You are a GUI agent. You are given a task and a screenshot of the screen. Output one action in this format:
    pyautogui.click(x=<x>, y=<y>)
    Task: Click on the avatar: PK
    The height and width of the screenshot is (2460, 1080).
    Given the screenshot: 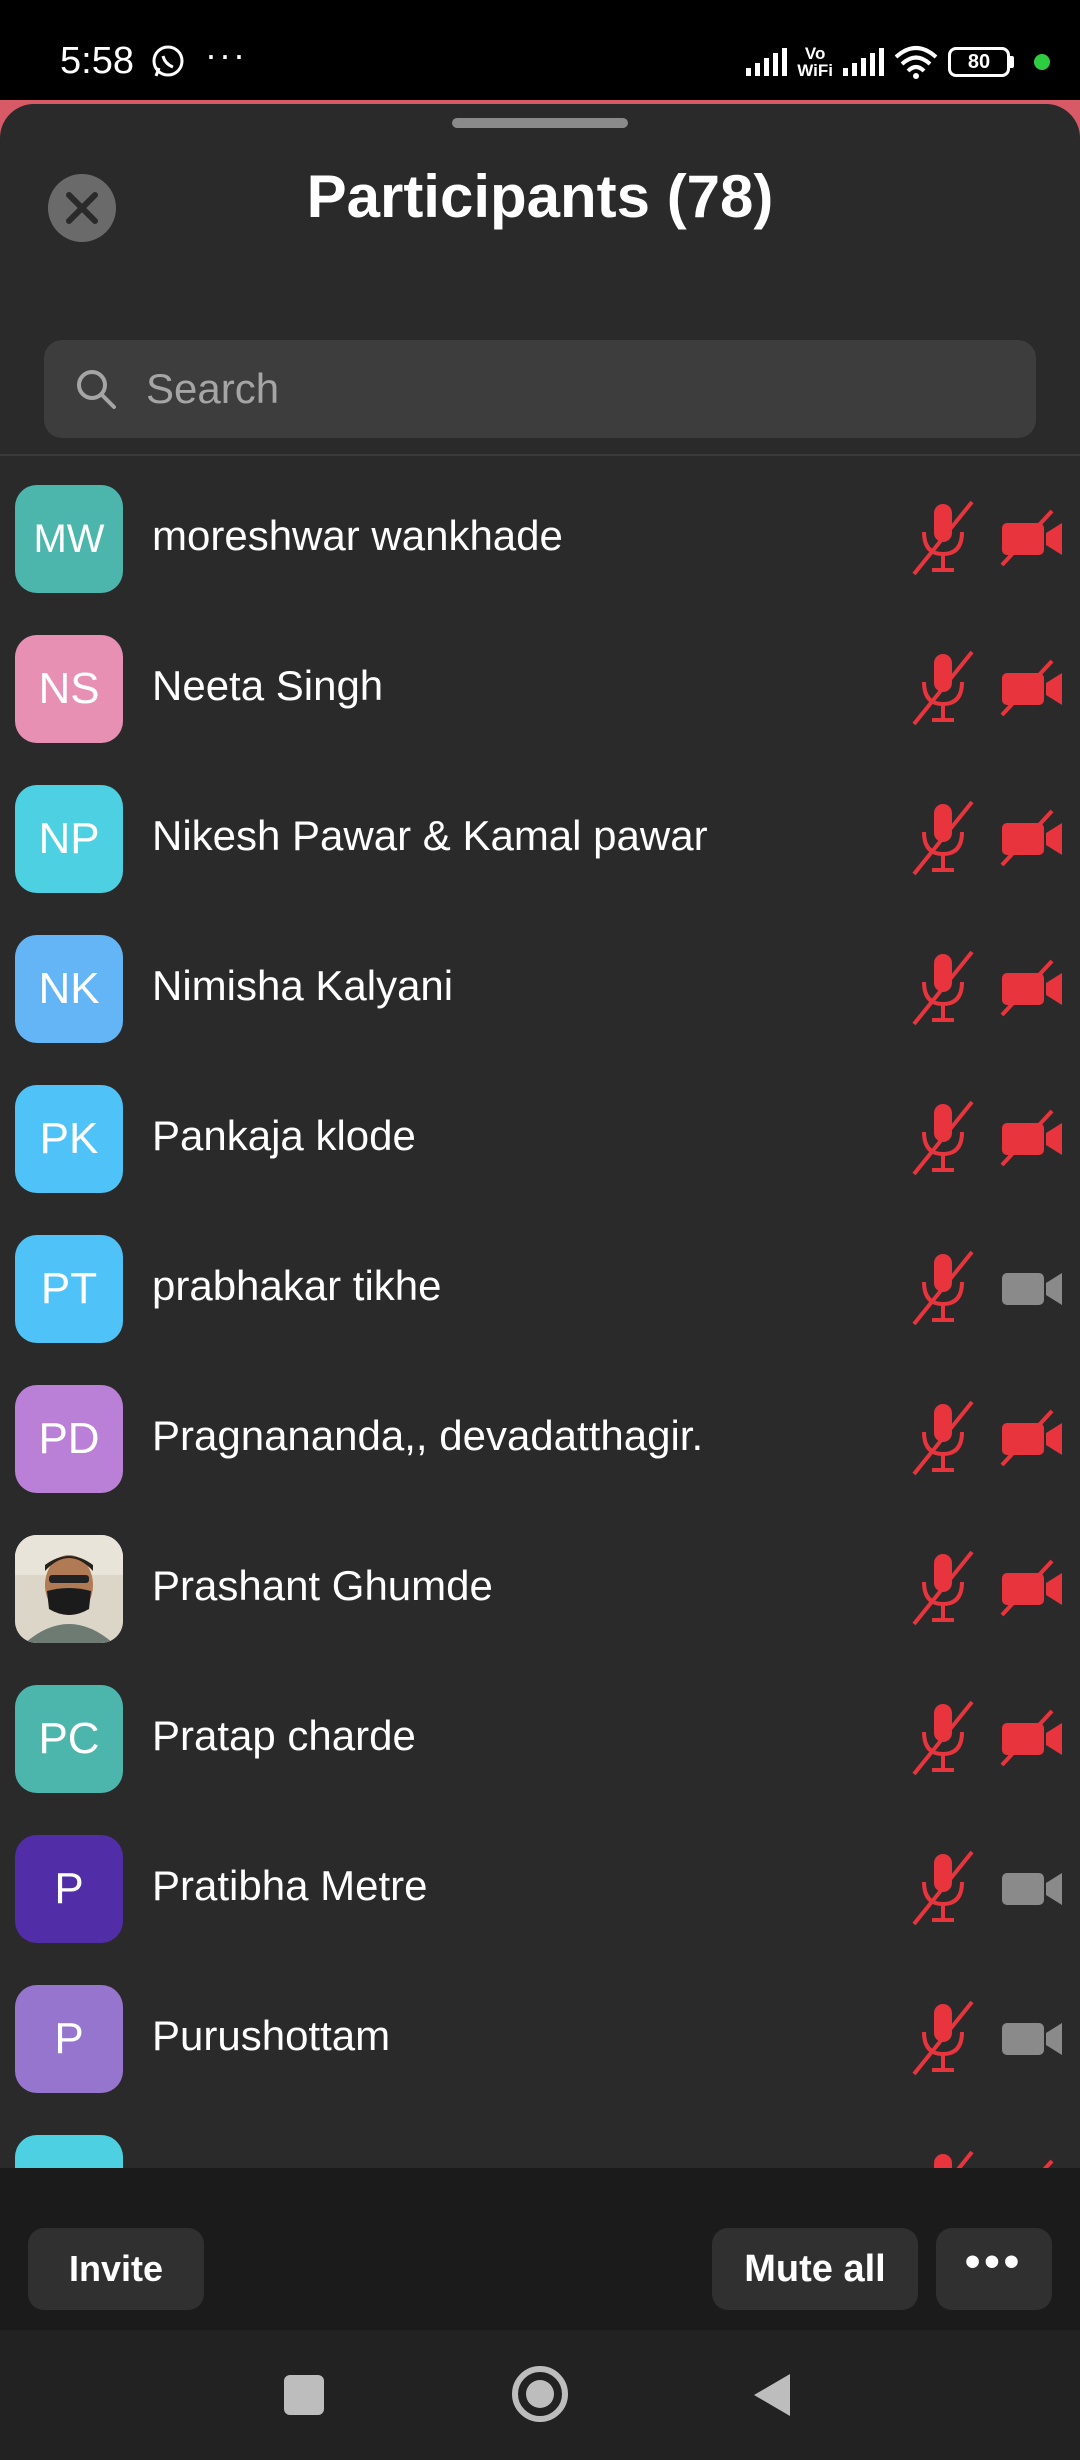 What is the action you would take?
    pyautogui.click(x=69, y=1139)
    